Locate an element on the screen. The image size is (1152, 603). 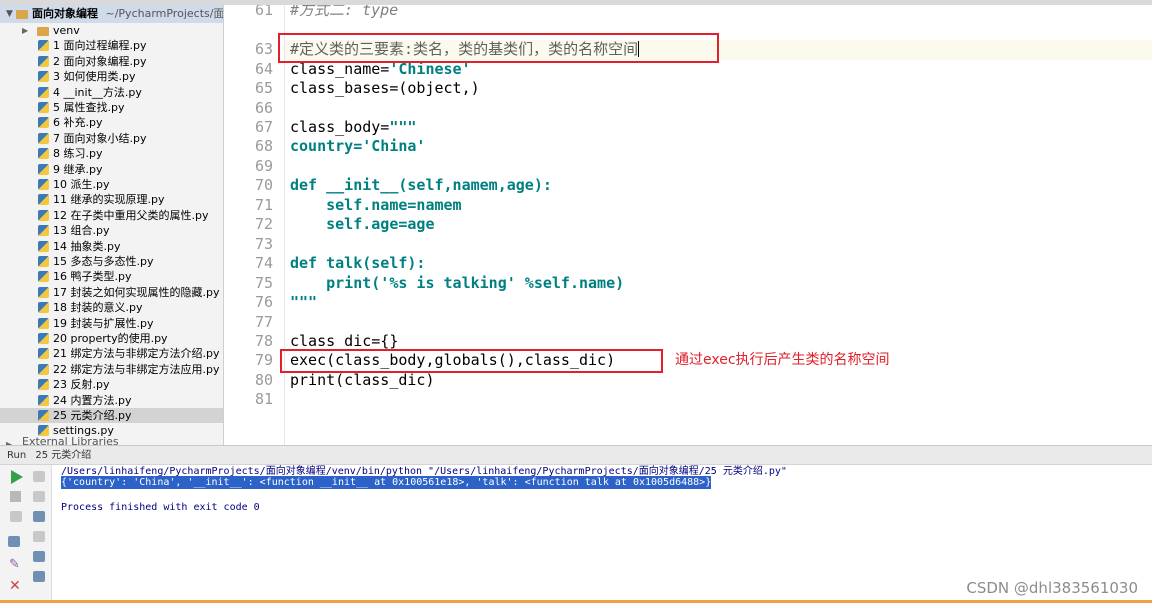
tree-item-file: 3 如何使用类.py is located at coordinates (111, 76).